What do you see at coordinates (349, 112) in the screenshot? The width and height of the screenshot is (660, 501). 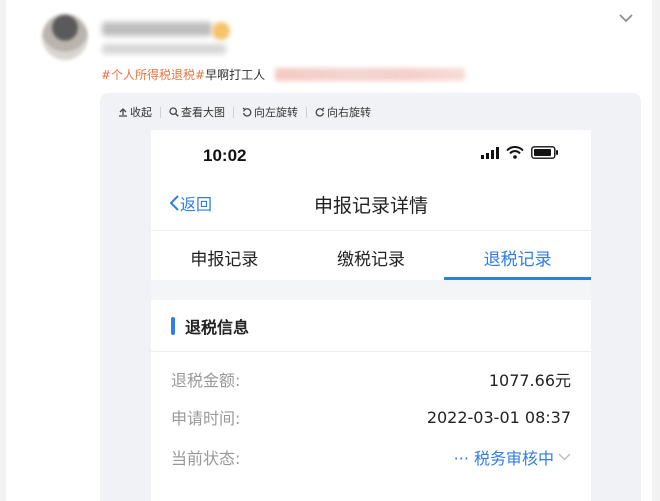 I see `rotate-right-label: 向右旋转` at bounding box center [349, 112].